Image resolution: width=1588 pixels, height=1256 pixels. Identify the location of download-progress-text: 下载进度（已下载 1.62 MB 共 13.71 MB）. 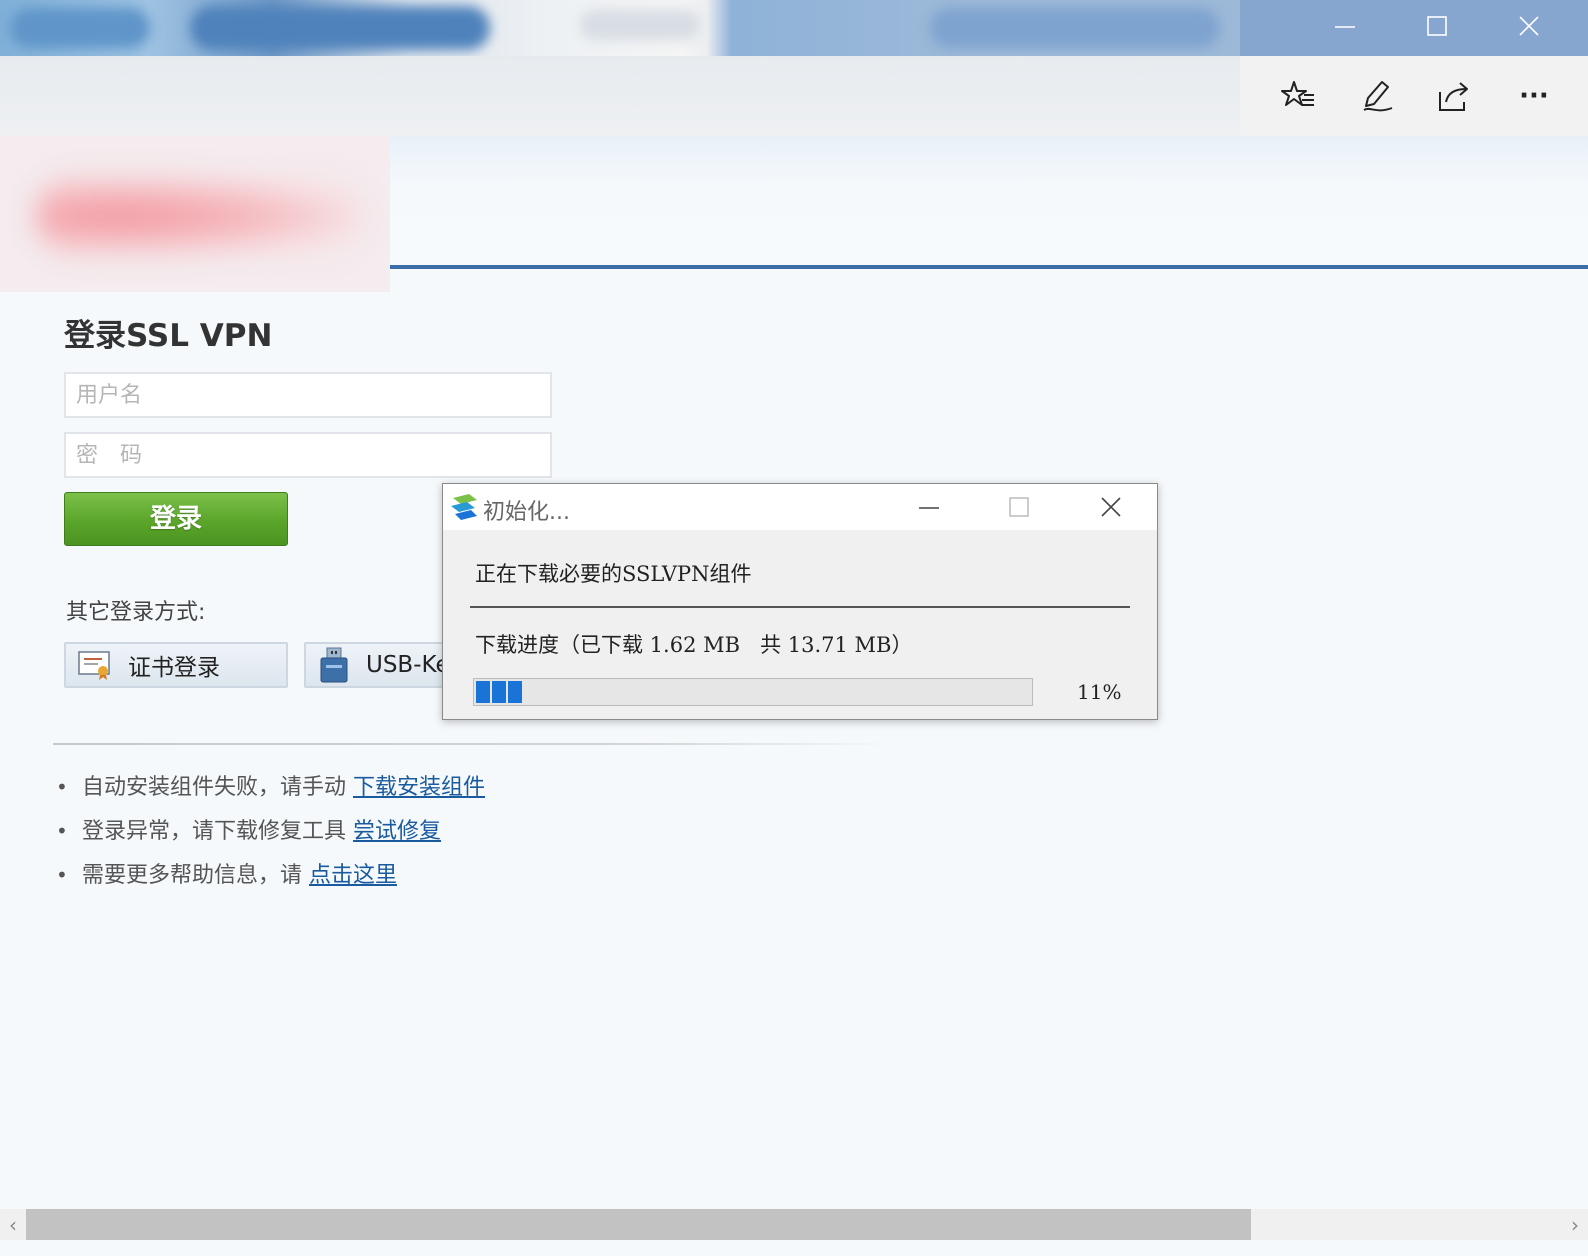
(694, 645).